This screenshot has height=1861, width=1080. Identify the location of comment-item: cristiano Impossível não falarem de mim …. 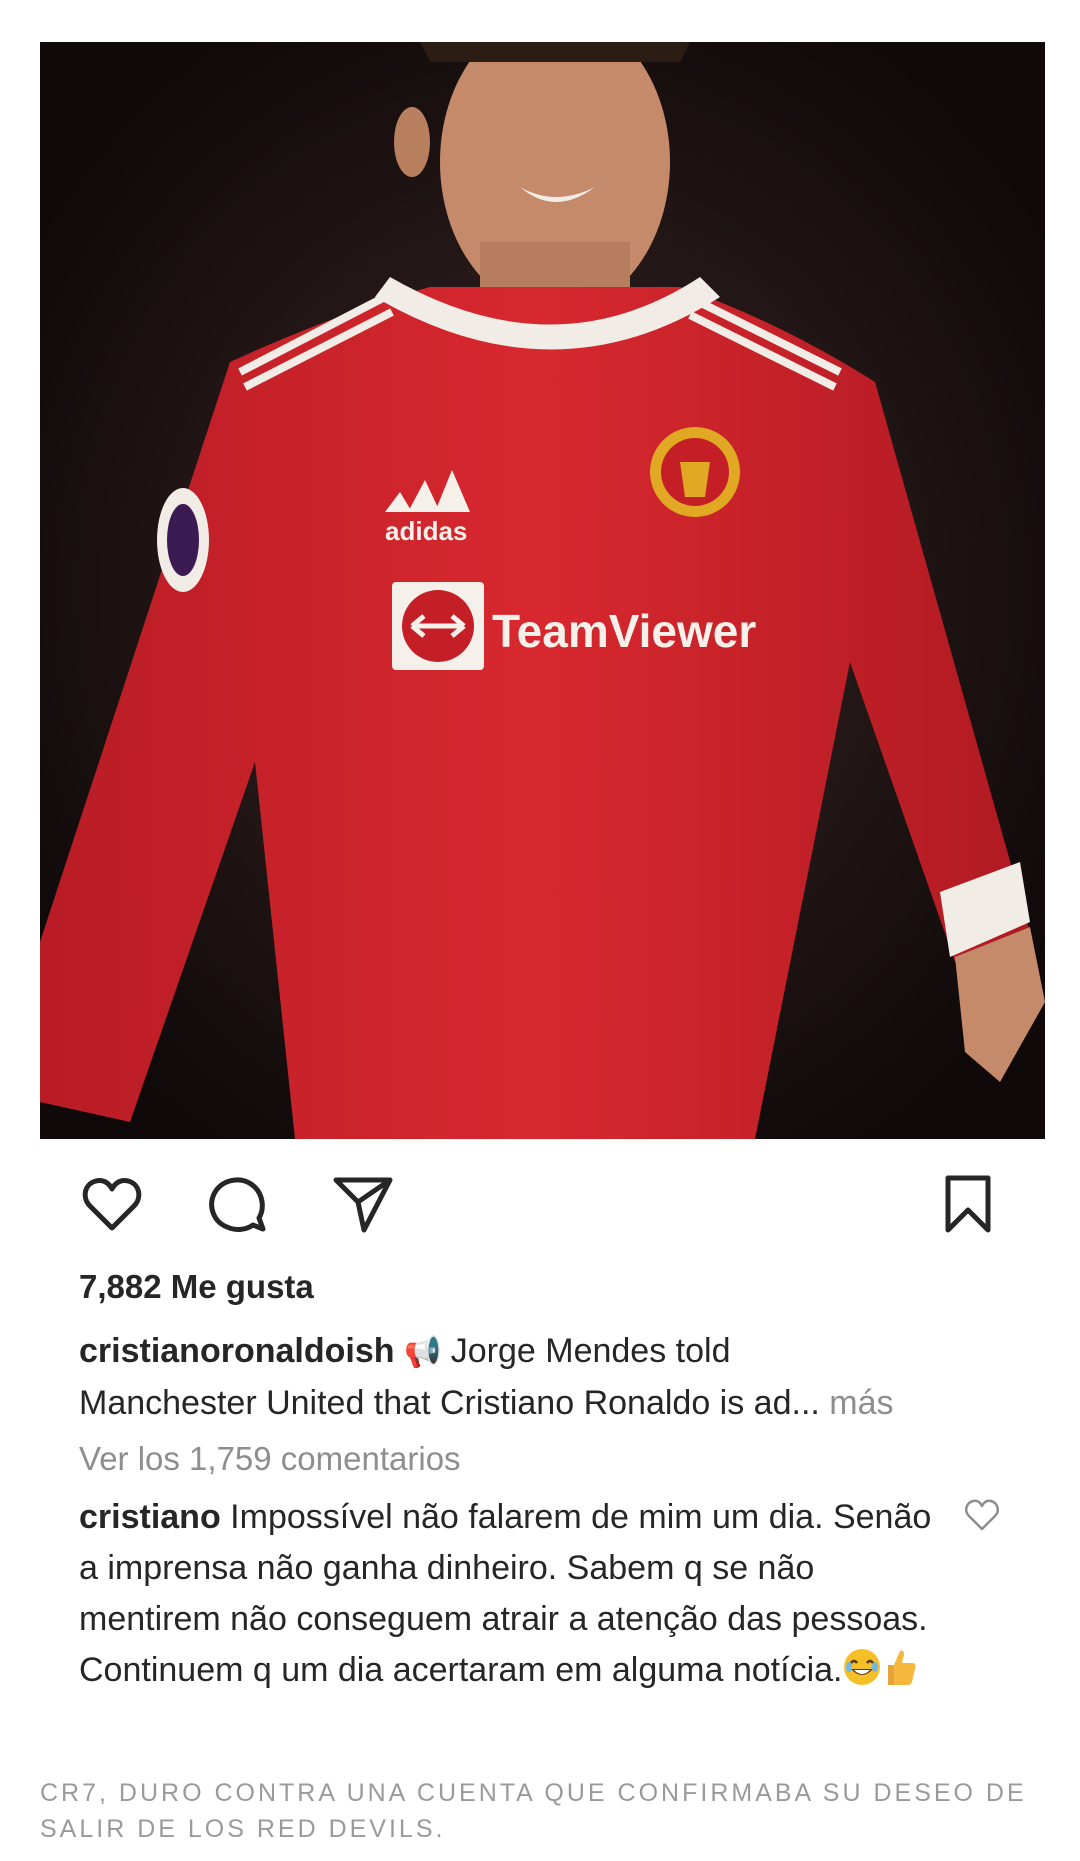
(514, 1597).